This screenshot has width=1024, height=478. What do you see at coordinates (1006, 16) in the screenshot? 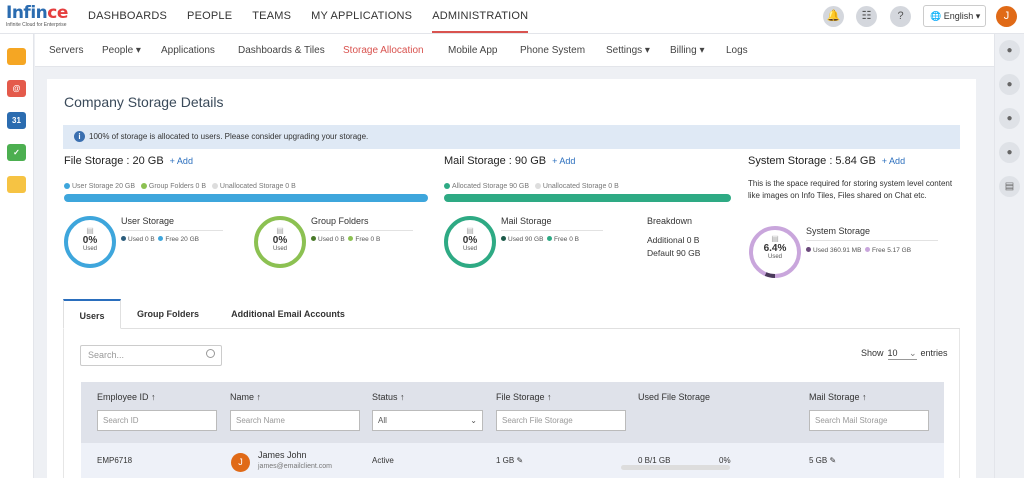
I see `user-avatar: J` at bounding box center [1006, 16].